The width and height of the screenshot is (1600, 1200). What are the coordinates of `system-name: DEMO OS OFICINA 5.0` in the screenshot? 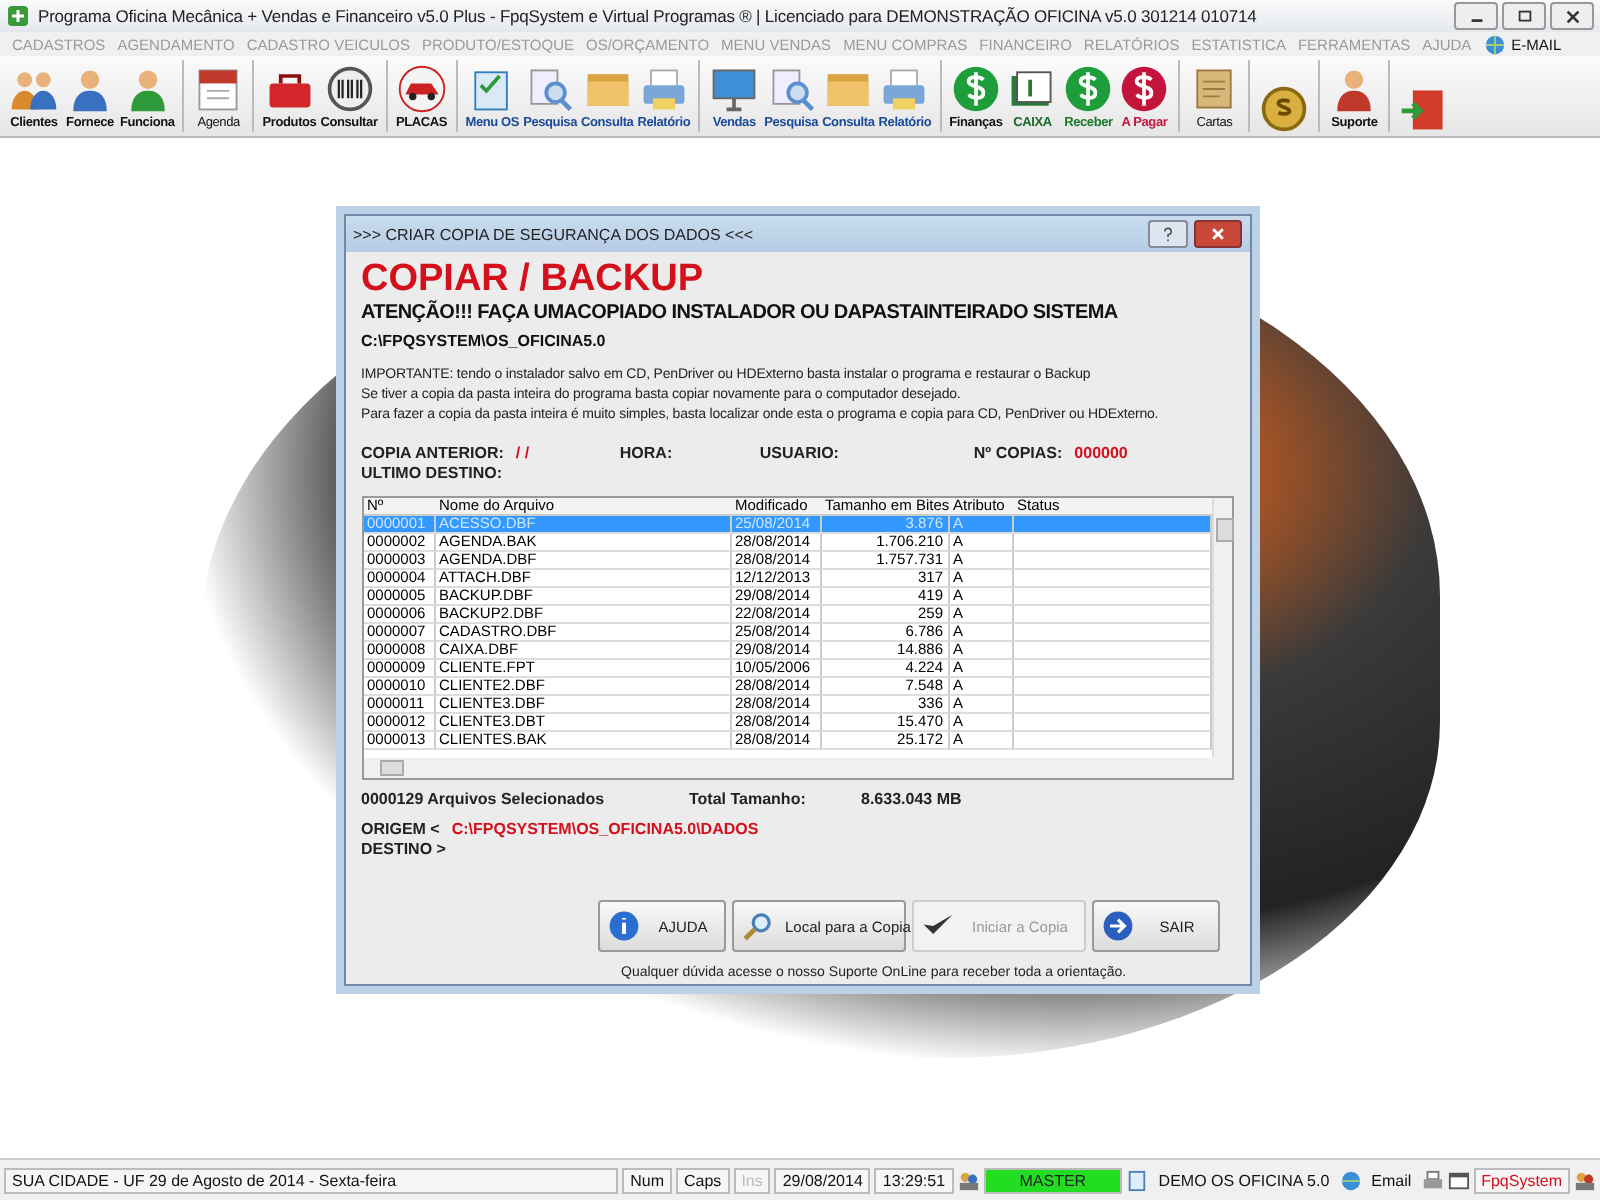 It's located at (1244, 1180).